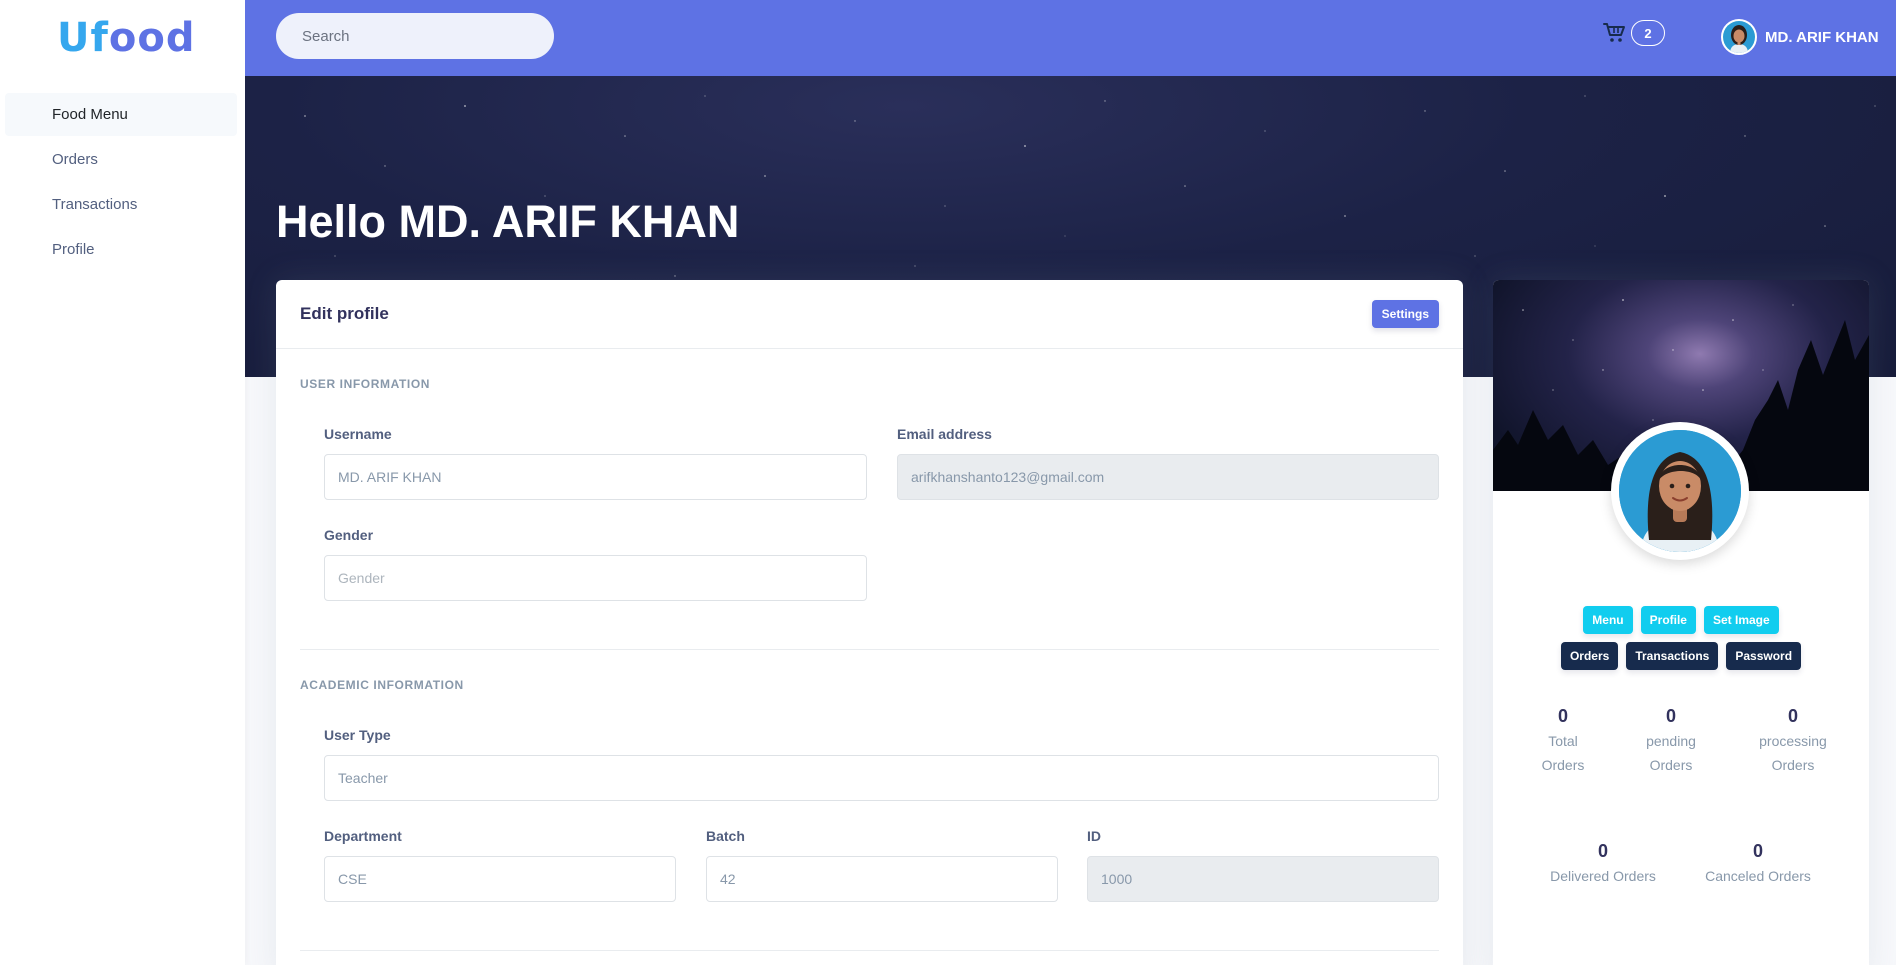 The image size is (1896, 965). Describe the element at coordinates (869, 314) in the screenshot. I see `card-header: Edit profile Settings` at that location.